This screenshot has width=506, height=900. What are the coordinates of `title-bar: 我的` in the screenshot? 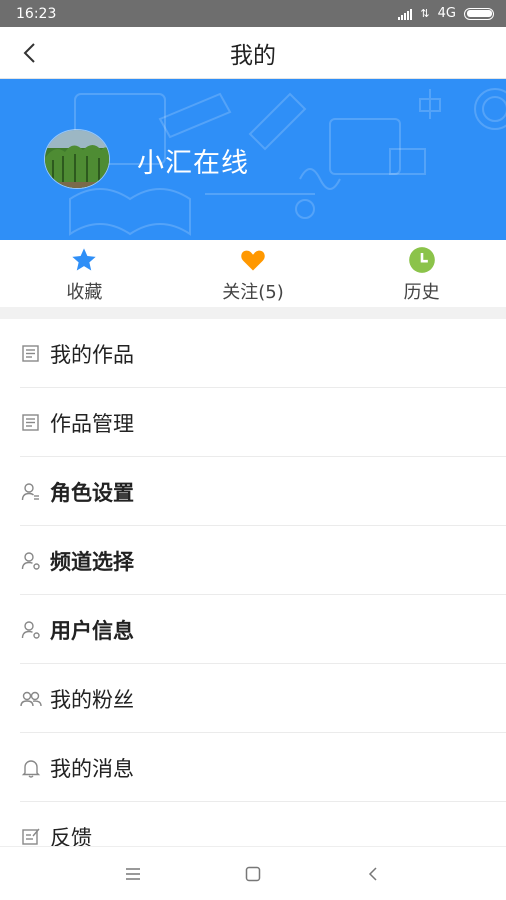 It's located at (253, 53).